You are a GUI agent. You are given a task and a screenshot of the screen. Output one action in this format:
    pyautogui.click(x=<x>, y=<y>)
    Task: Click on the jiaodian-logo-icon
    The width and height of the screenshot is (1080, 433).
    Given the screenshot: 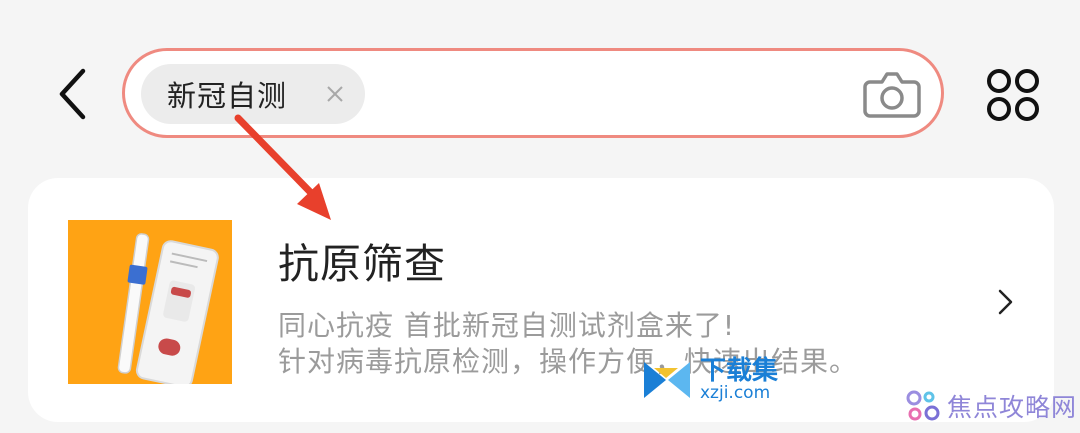 What is the action you would take?
    pyautogui.click(x=923, y=405)
    